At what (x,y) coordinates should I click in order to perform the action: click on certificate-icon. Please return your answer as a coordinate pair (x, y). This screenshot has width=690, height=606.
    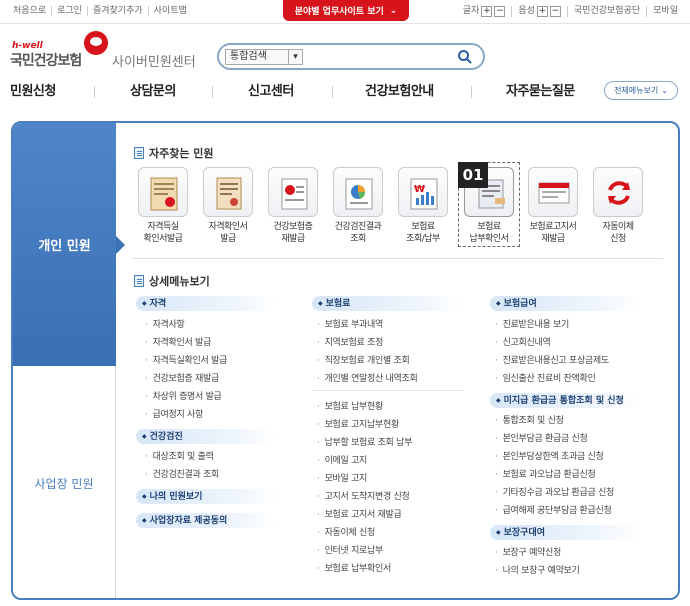
    Looking at the image, I should click on (228, 192).